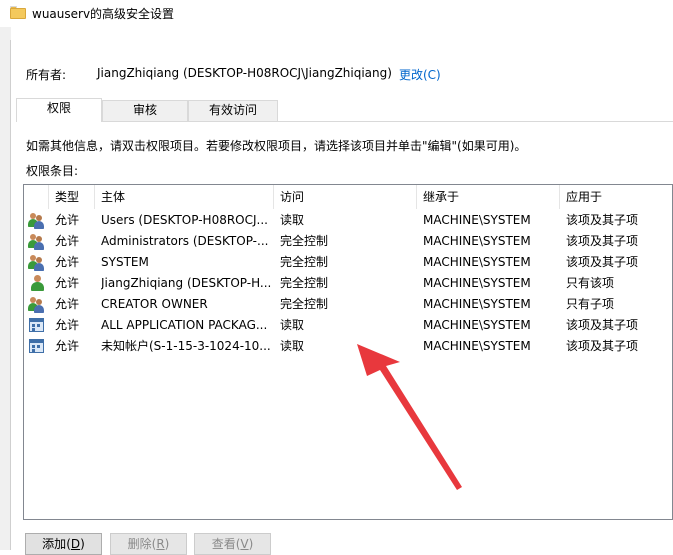 The image size is (673, 555). I want to click on remove-button-label: 删除, so click(139, 544).